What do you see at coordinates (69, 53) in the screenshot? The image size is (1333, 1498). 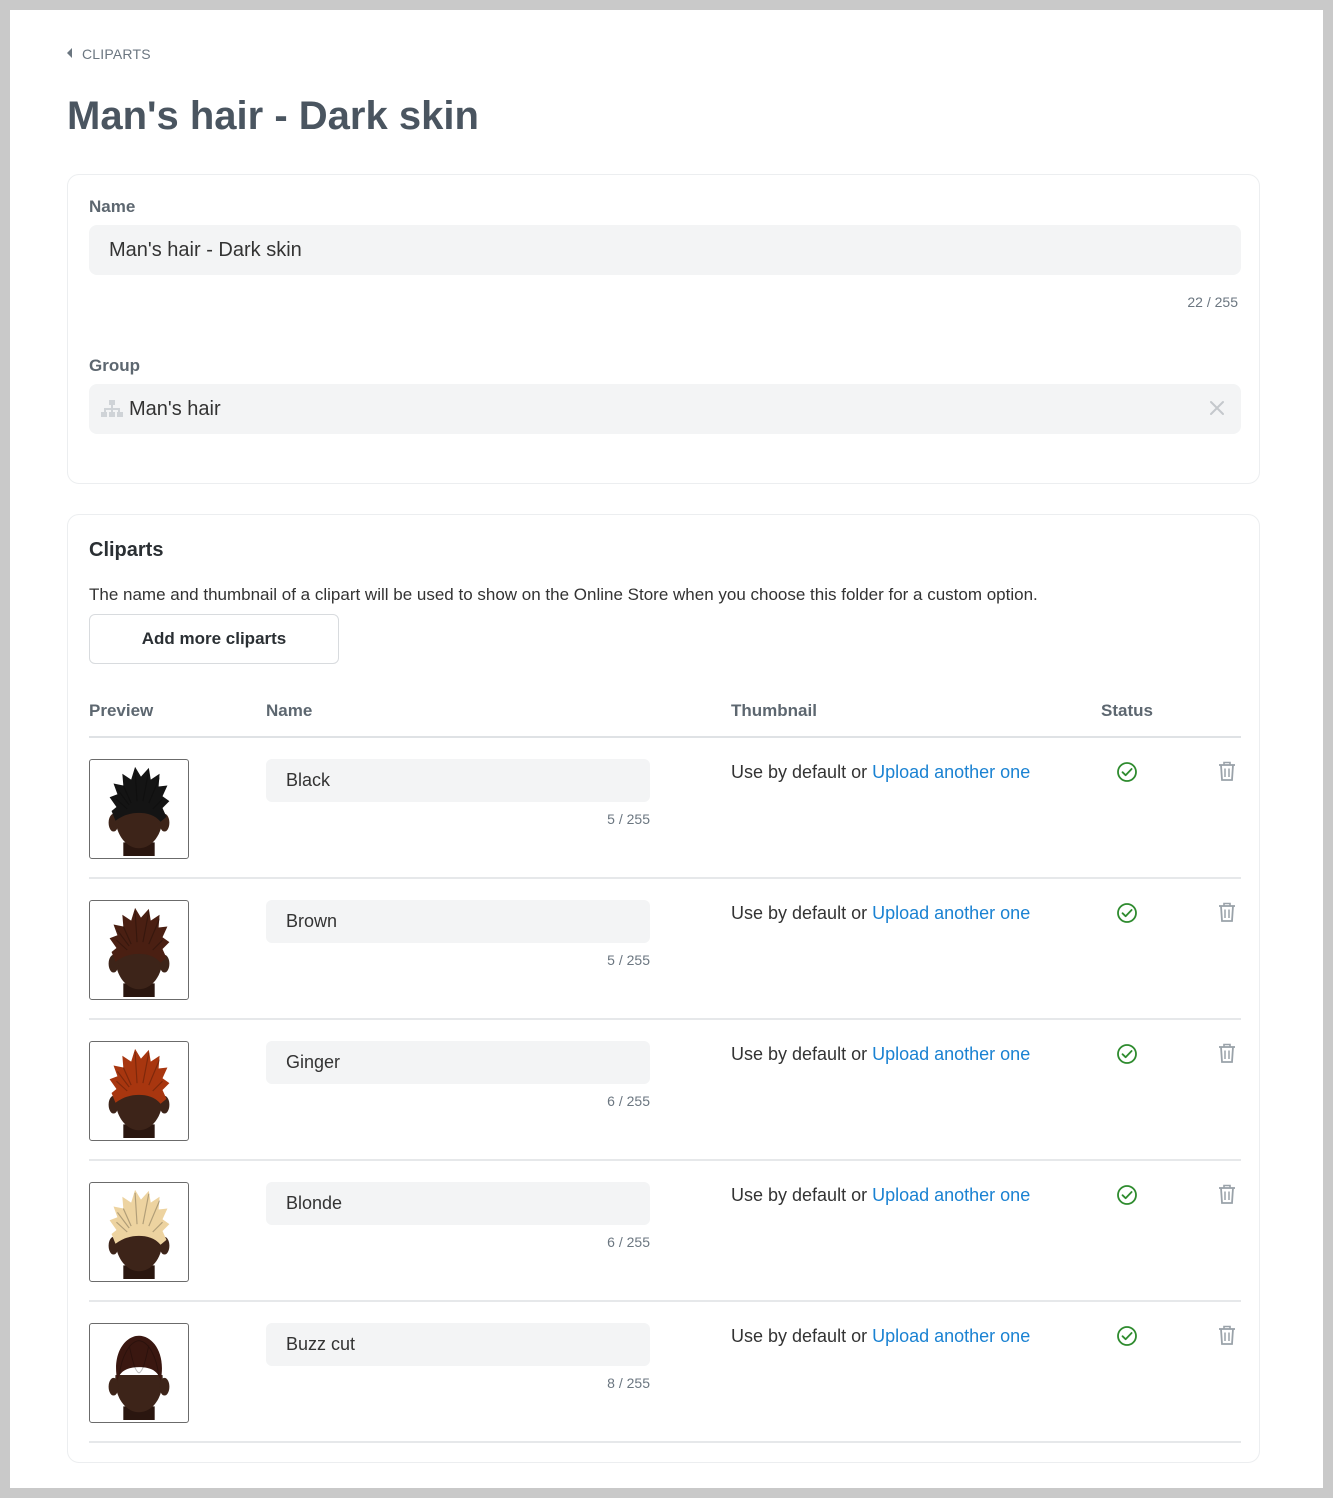 I see `caret-left-icon` at bounding box center [69, 53].